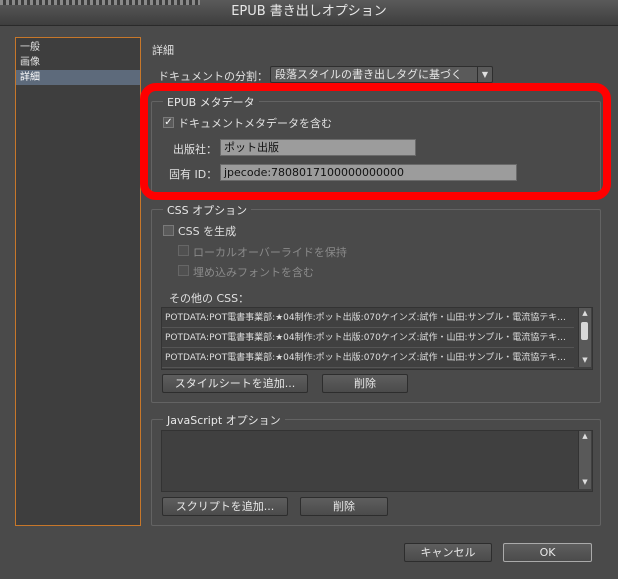  What do you see at coordinates (344, 506) in the screenshot?
I see `delete-script-button: 削除` at bounding box center [344, 506].